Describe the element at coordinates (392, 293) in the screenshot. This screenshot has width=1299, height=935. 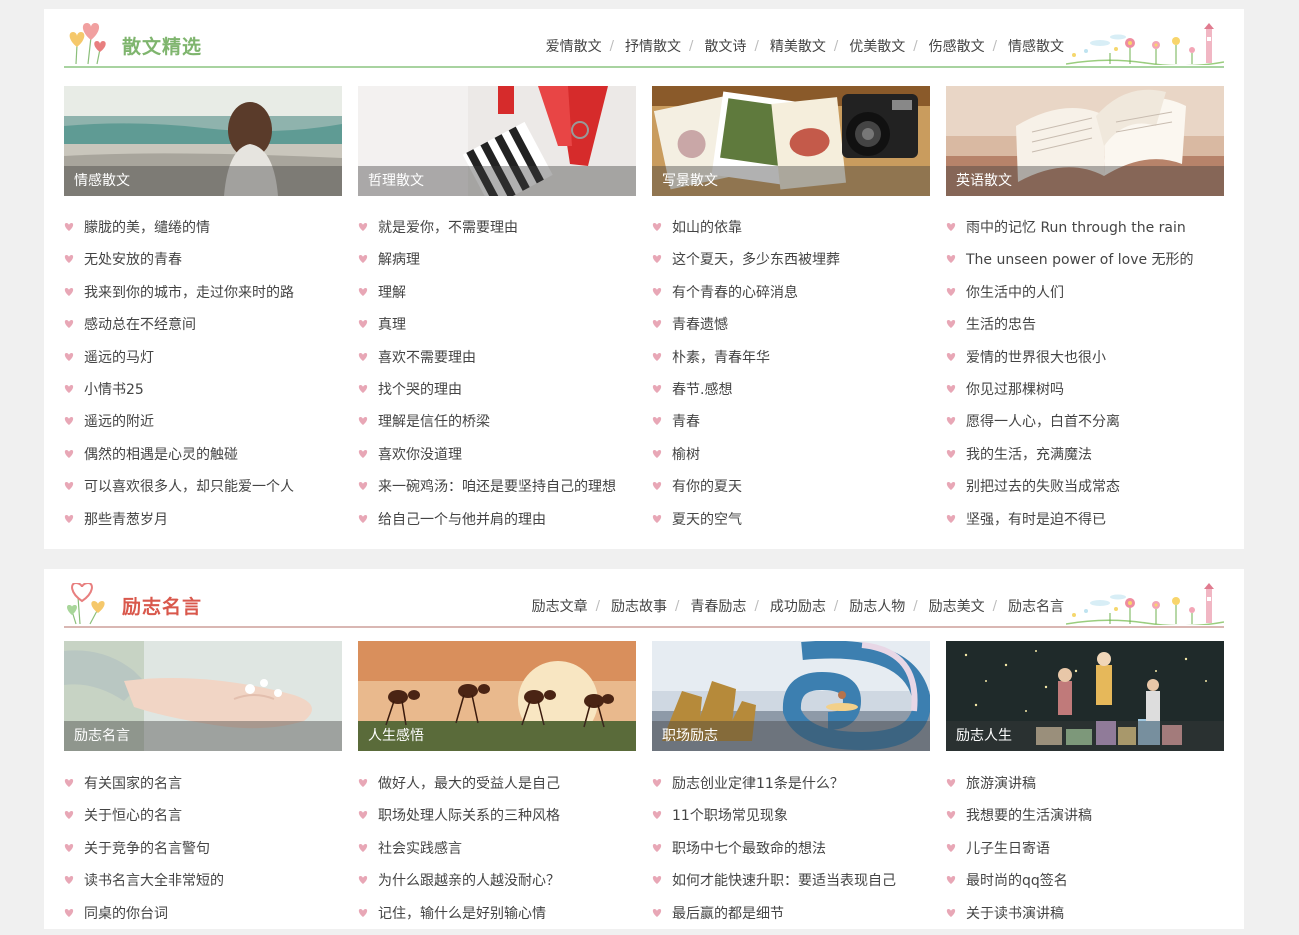
I see `article-link: 理解` at that location.